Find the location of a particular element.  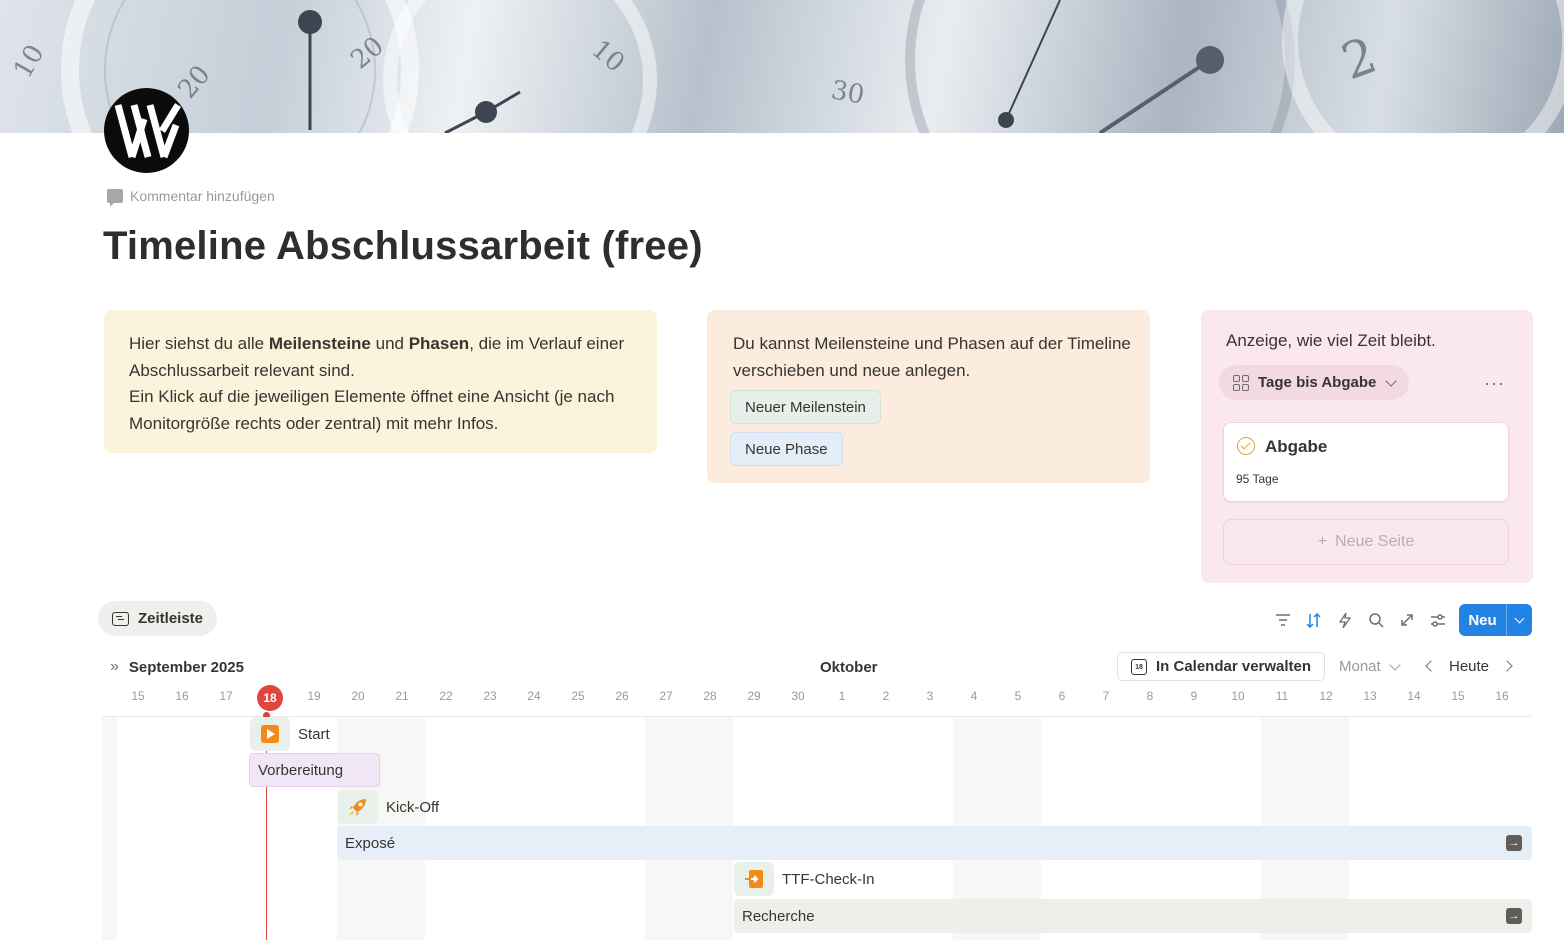

phase-expose: Exposé → is located at coordinates (934, 843).